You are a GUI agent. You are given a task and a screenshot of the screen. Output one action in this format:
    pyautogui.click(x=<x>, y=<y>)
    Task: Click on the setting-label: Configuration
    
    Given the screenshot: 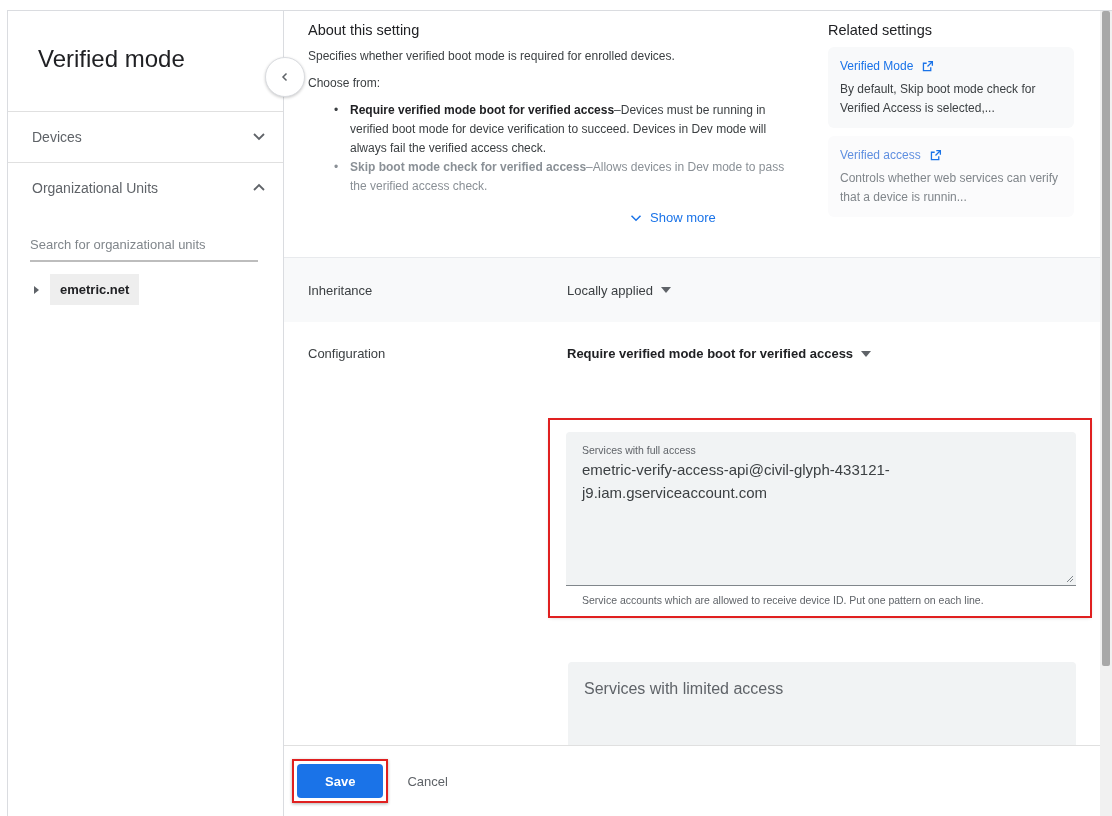 What is the action you would take?
    pyautogui.click(x=347, y=354)
    